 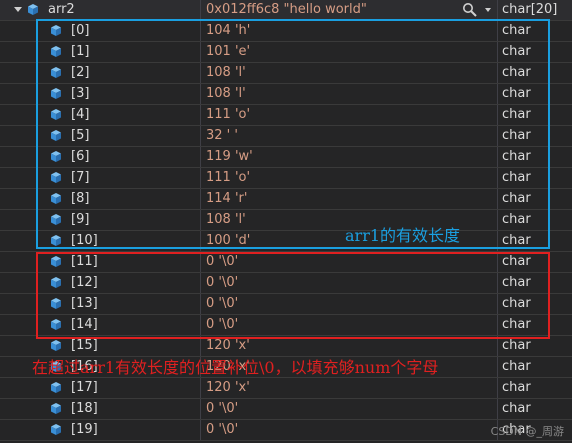 I want to click on element-value: 114 'r', so click(x=226, y=198).